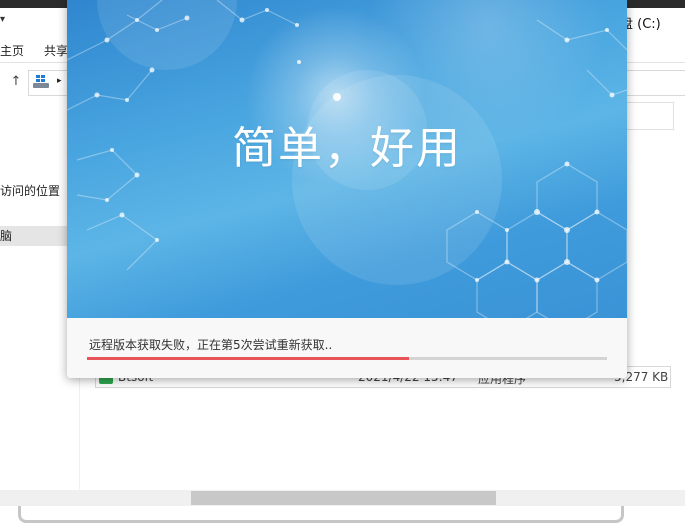 Image resolution: width=685 pixels, height=524 pixels. Describe the element at coordinates (16, 82) in the screenshot. I see `up-arrow-icon: ↑` at that location.